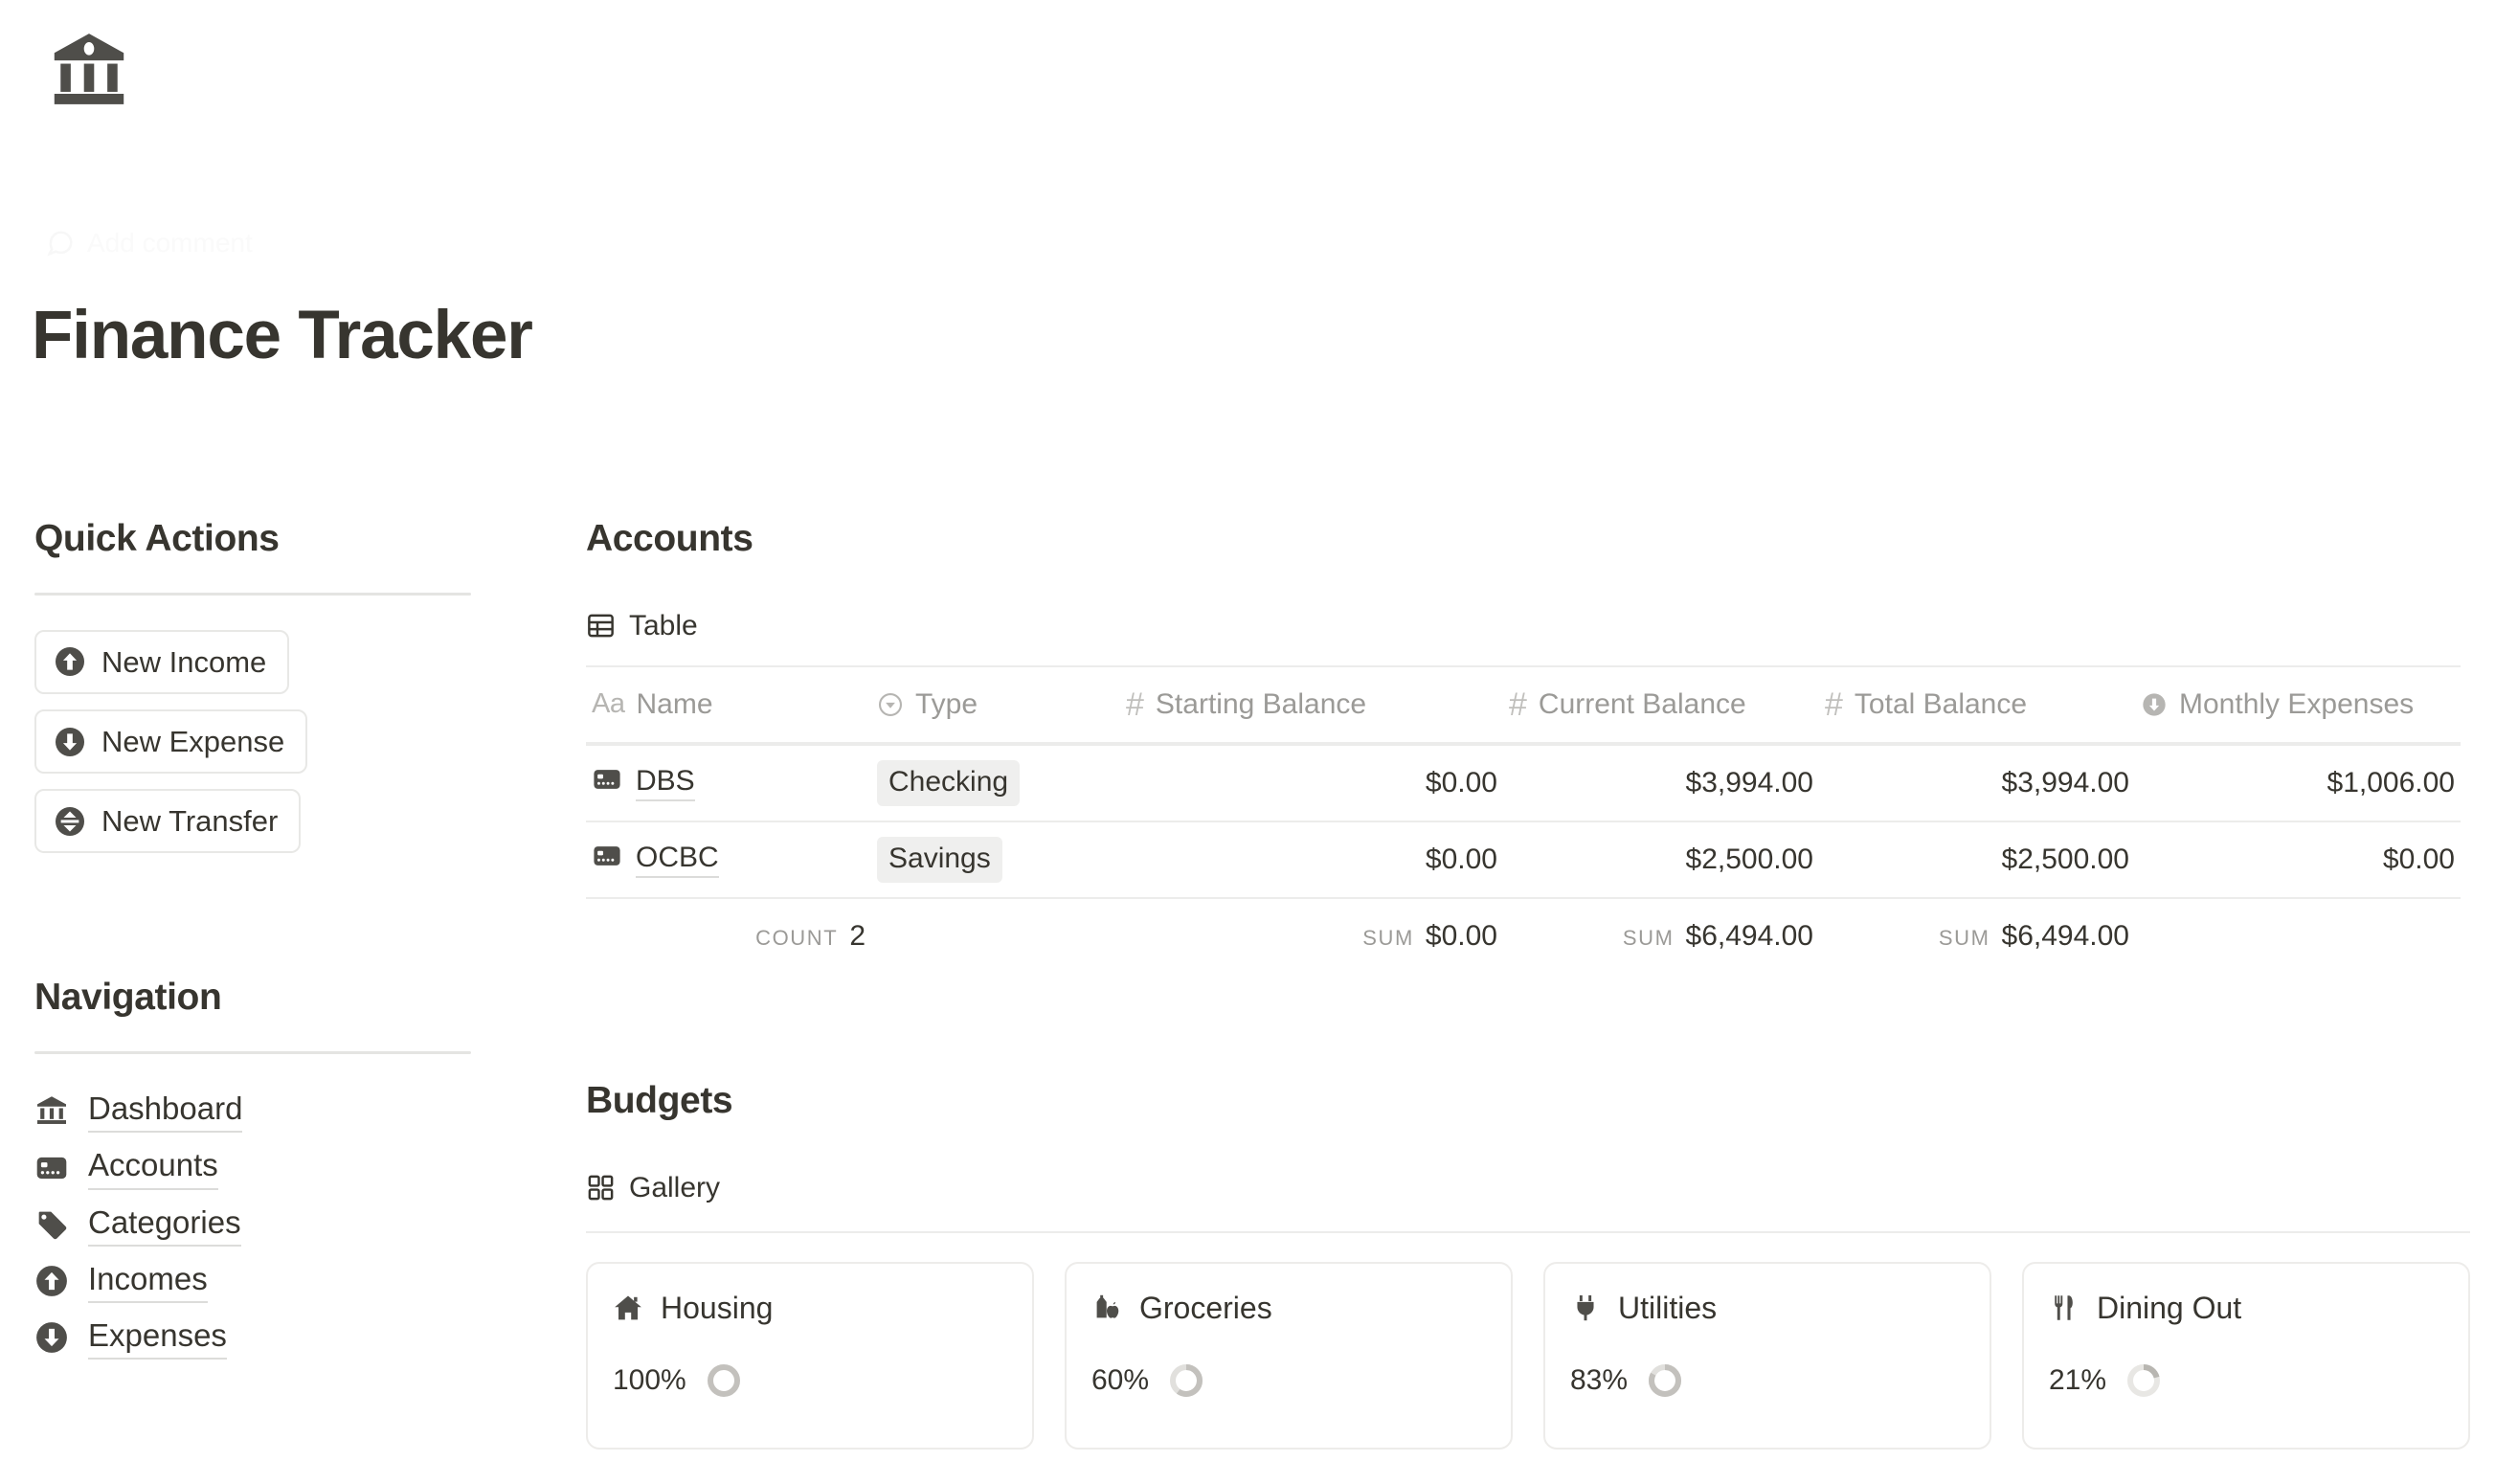  I want to click on budget-card: Housing 100%, so click(810, 1355).